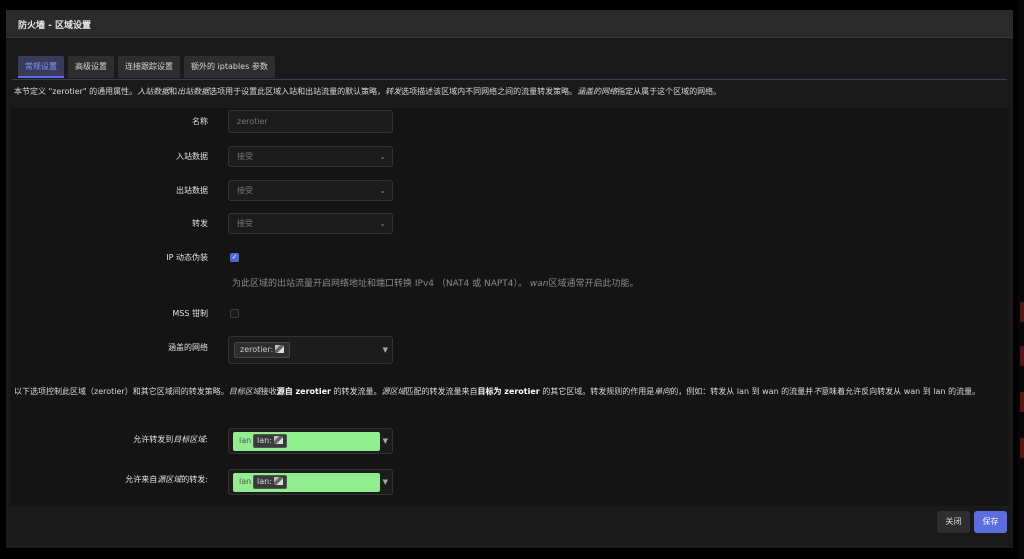 The width and height of the screenshot is (1024, 559). Describe the element at coordinates (310, 121) in the screenshot. I see `zone-name-input` at that location.